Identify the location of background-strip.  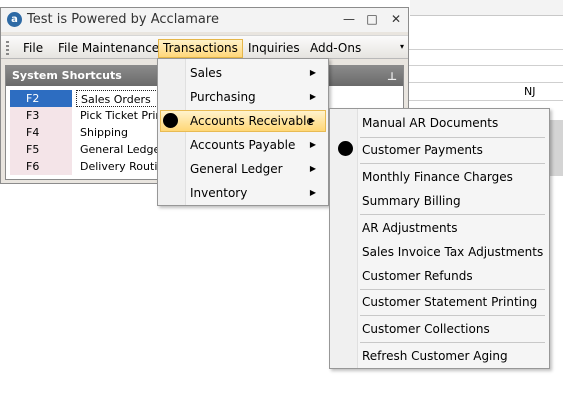
(556, 148).